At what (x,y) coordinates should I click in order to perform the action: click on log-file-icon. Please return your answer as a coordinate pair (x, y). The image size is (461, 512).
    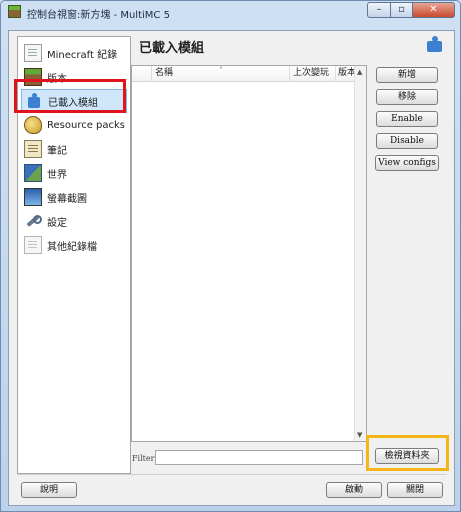
    Looking at the image, I should click on (33, 245).